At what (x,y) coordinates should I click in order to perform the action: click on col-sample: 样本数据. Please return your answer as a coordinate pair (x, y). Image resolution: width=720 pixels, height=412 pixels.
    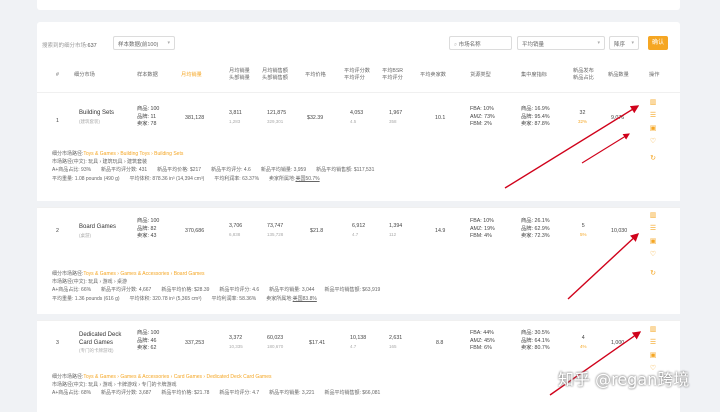
    Looking at the image, I should click on (147, 75).